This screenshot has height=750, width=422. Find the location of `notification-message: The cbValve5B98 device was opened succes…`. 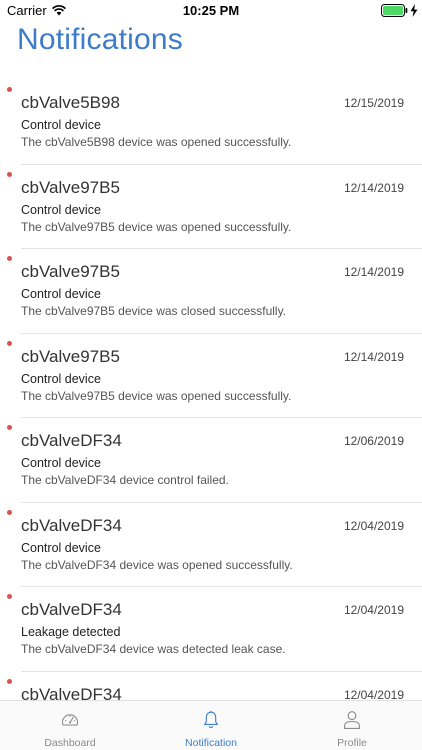

notification-message: The cbValve5B98 device was opened succes… is located at coordinates (156, 142).